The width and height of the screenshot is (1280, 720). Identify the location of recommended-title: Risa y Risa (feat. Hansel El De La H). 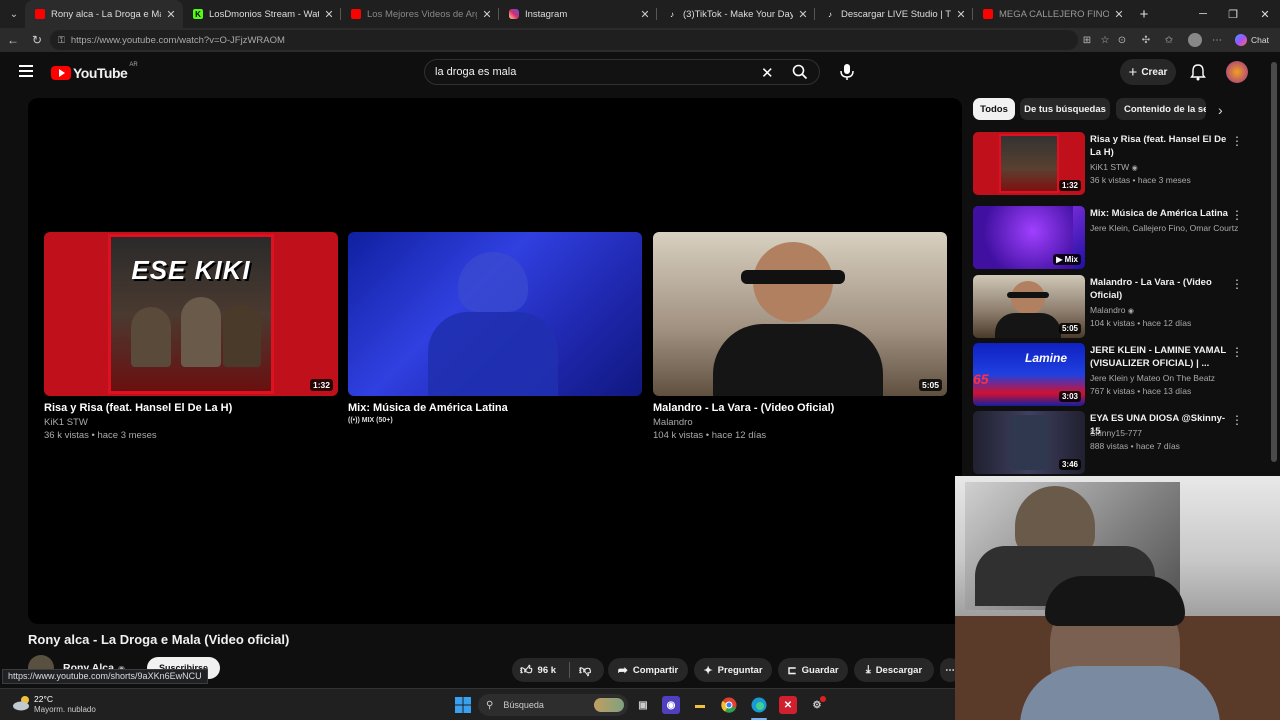
(1160, 146).